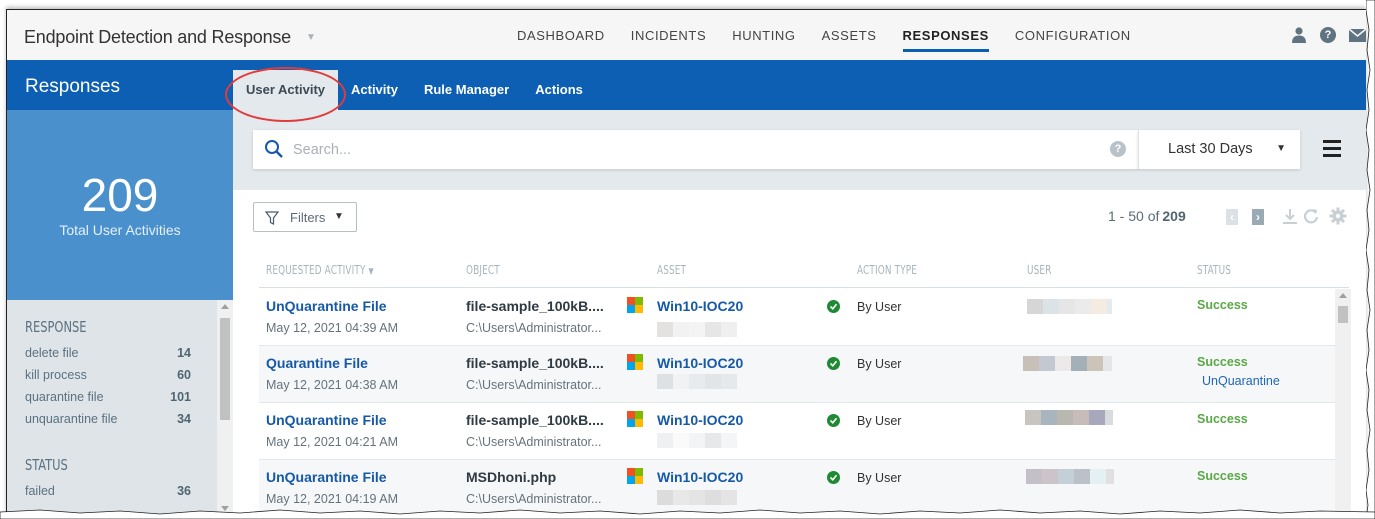  Describe the element at coordinates (1370, 259) in the screenshot. I see `torn-edge-right` at that location.